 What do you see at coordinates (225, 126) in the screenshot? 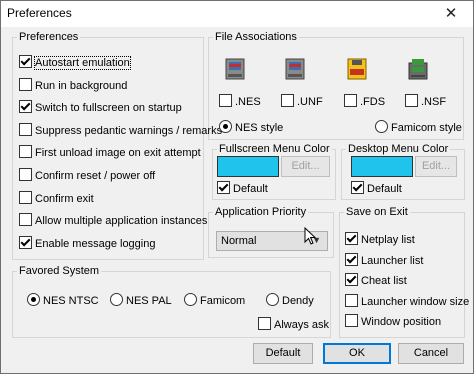
I see `assoc-style-0-radio` at bounding box center [225, 126].